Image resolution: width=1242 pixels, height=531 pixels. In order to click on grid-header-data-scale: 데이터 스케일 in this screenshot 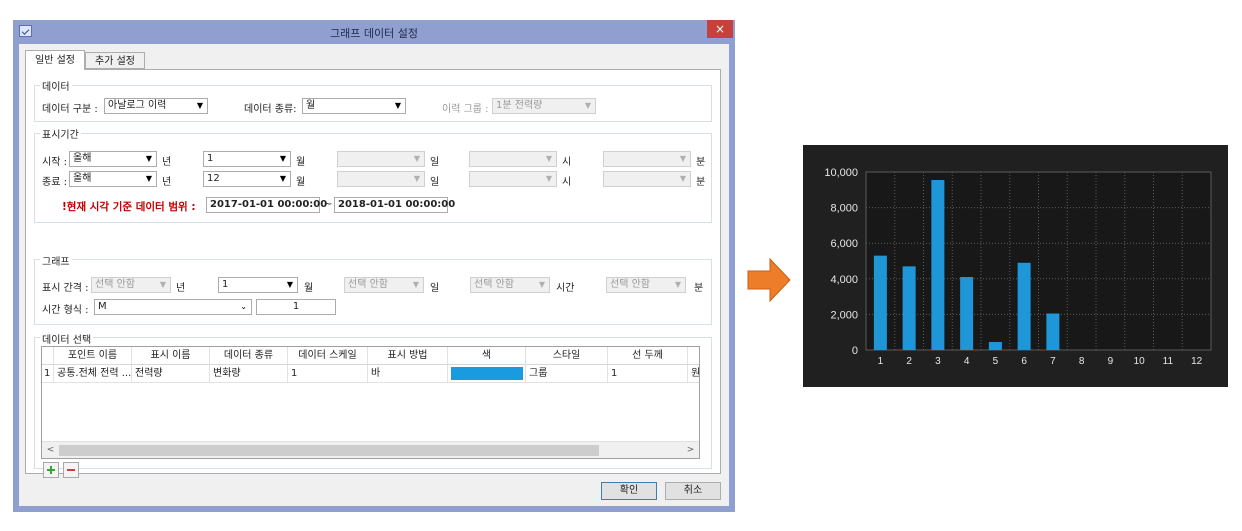, I will do `click(328, 356)`.